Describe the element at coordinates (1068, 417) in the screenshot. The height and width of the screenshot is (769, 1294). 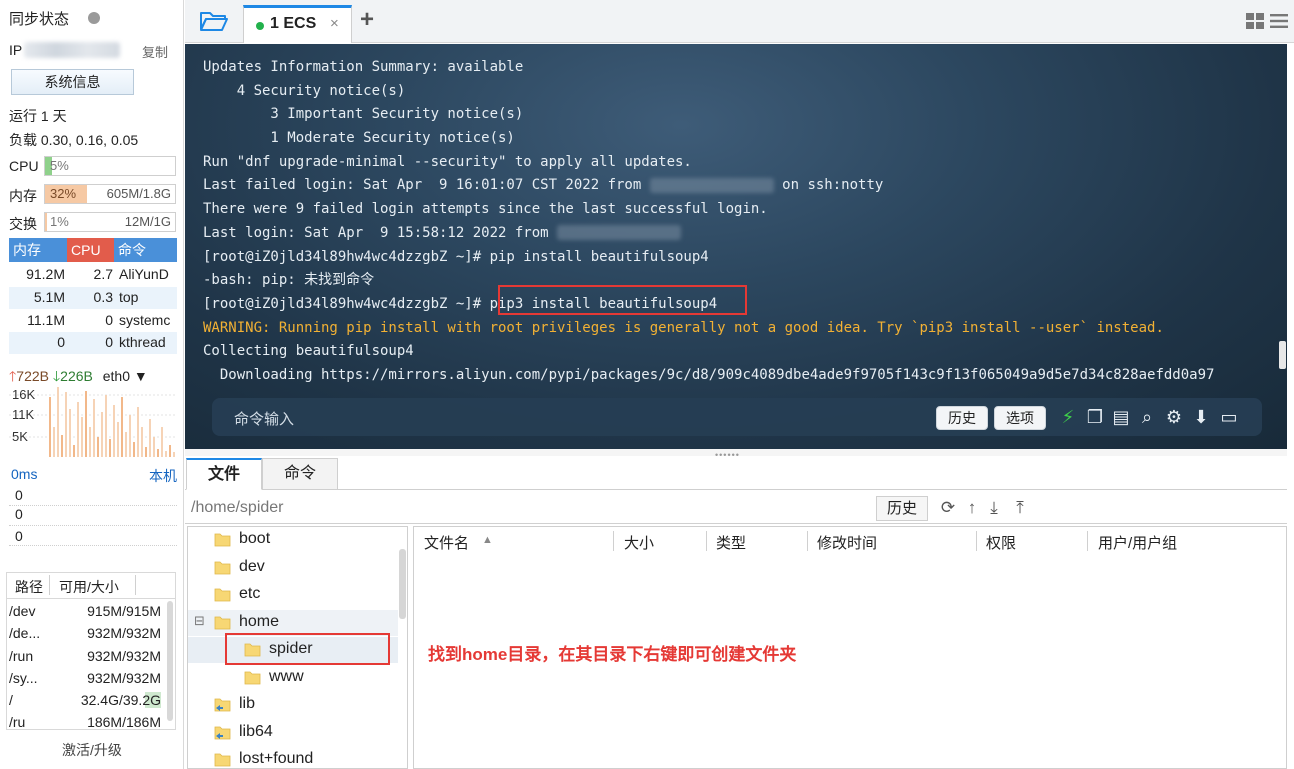
I see `lightning-icon: ⚡` at that location.